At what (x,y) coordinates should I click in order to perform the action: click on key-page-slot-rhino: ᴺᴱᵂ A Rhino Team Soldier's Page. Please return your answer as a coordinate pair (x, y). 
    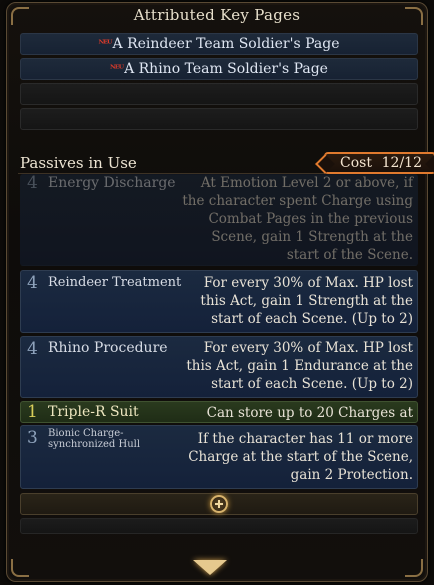
    Looking at the image, I should click on (219, 69).